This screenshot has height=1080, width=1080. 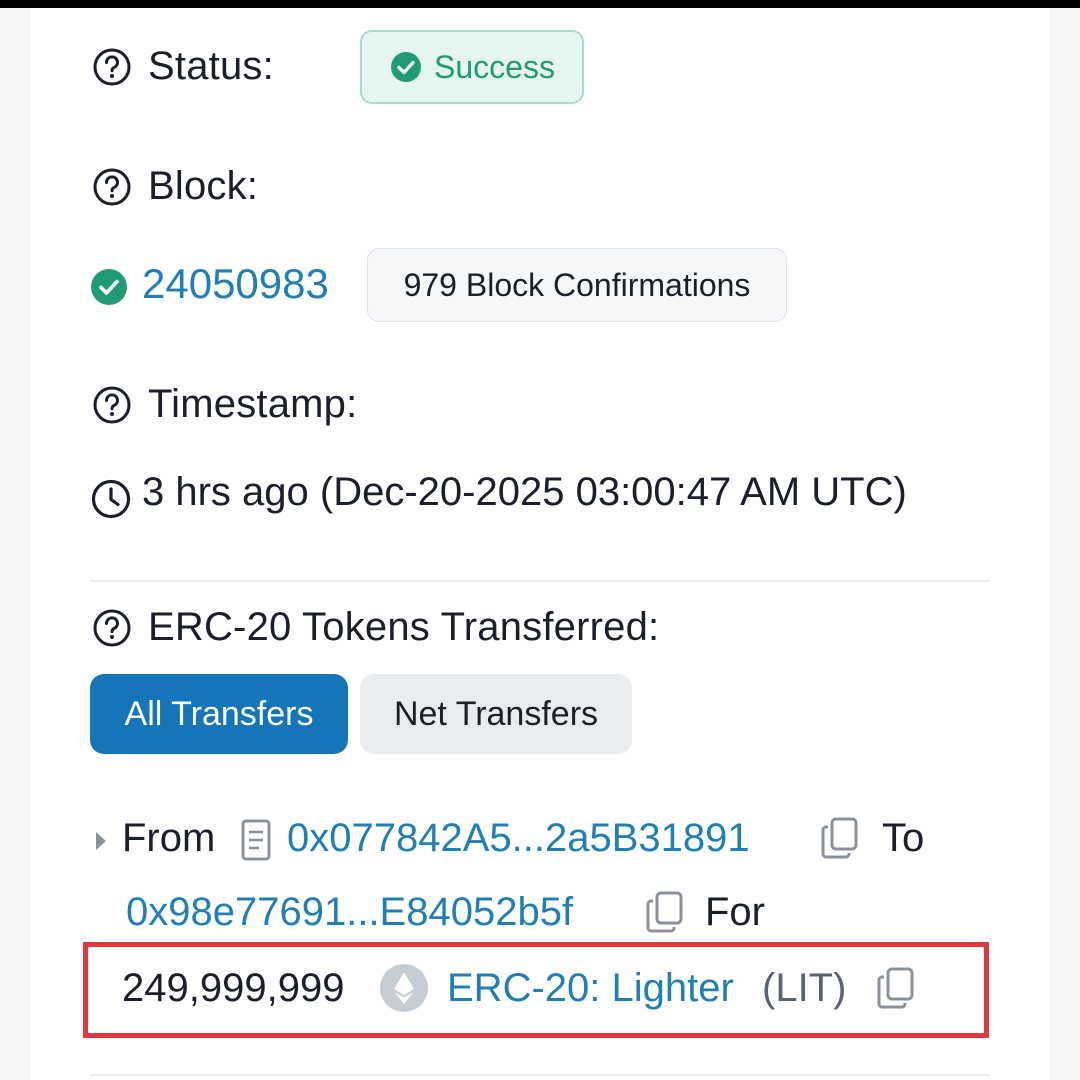 What do you see at coordinates (735, 912) in the screenshot?
I see `for-label: For` at bounding box center [735, 912].